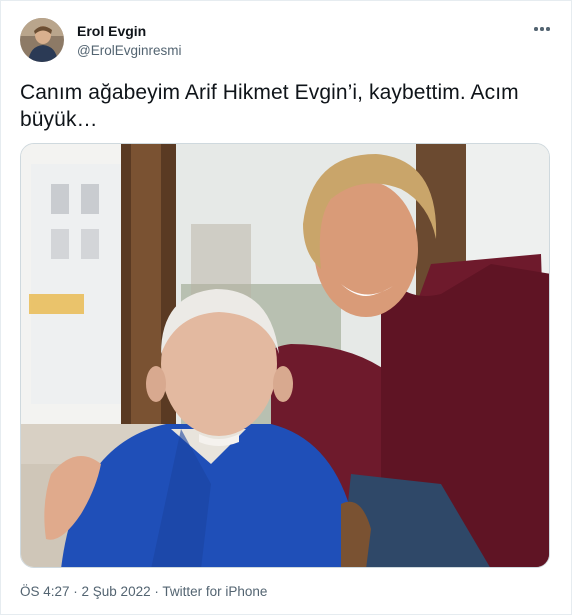  What do you see at coordinates (42, 40) in the screenshot?
I see `author-avatar` at bounding box center [42, 40].